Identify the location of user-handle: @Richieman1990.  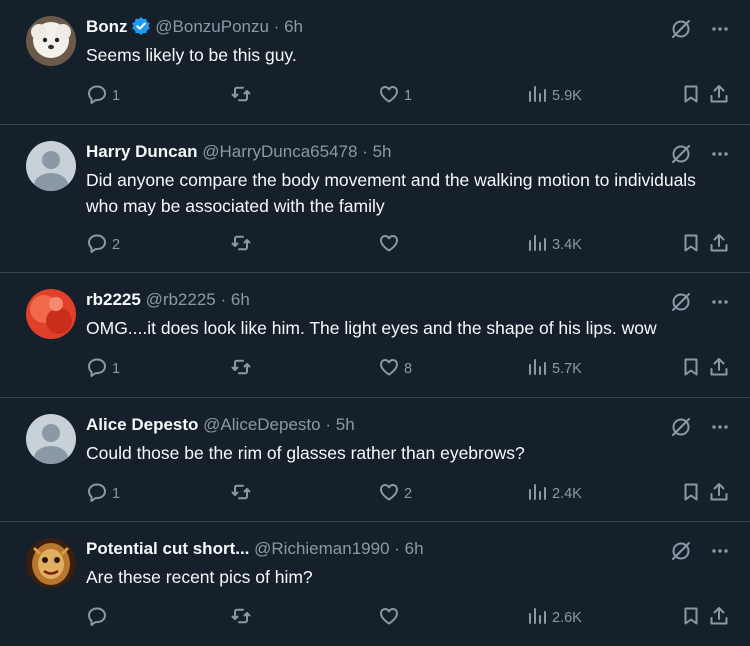
(321, 548).